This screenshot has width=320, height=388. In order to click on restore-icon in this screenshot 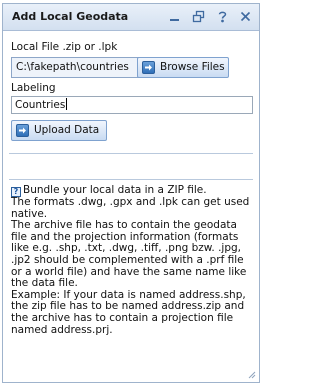, I will do `click(198, 16)`.